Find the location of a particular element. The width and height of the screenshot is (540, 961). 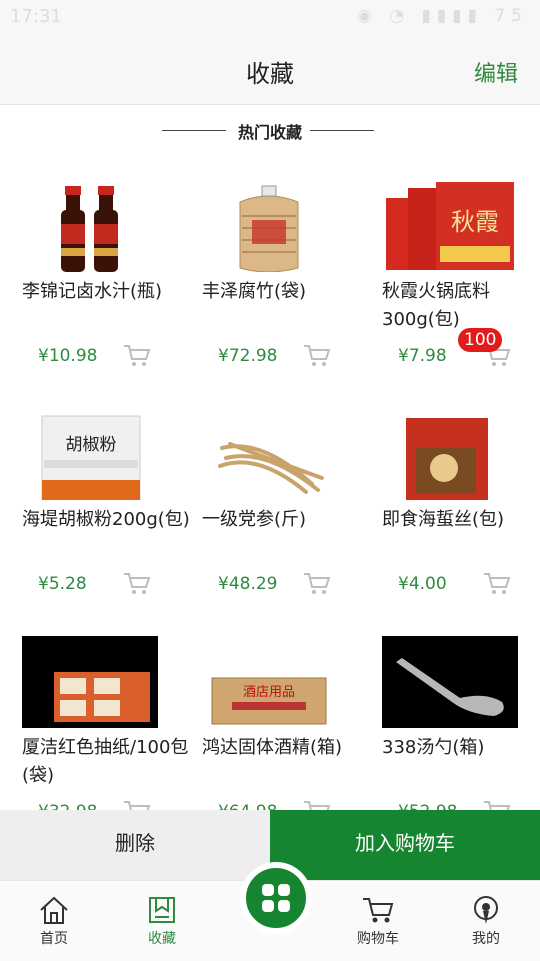

product-name: 李锦记卤水汁(瓶) is located at coordinates (92, 291).